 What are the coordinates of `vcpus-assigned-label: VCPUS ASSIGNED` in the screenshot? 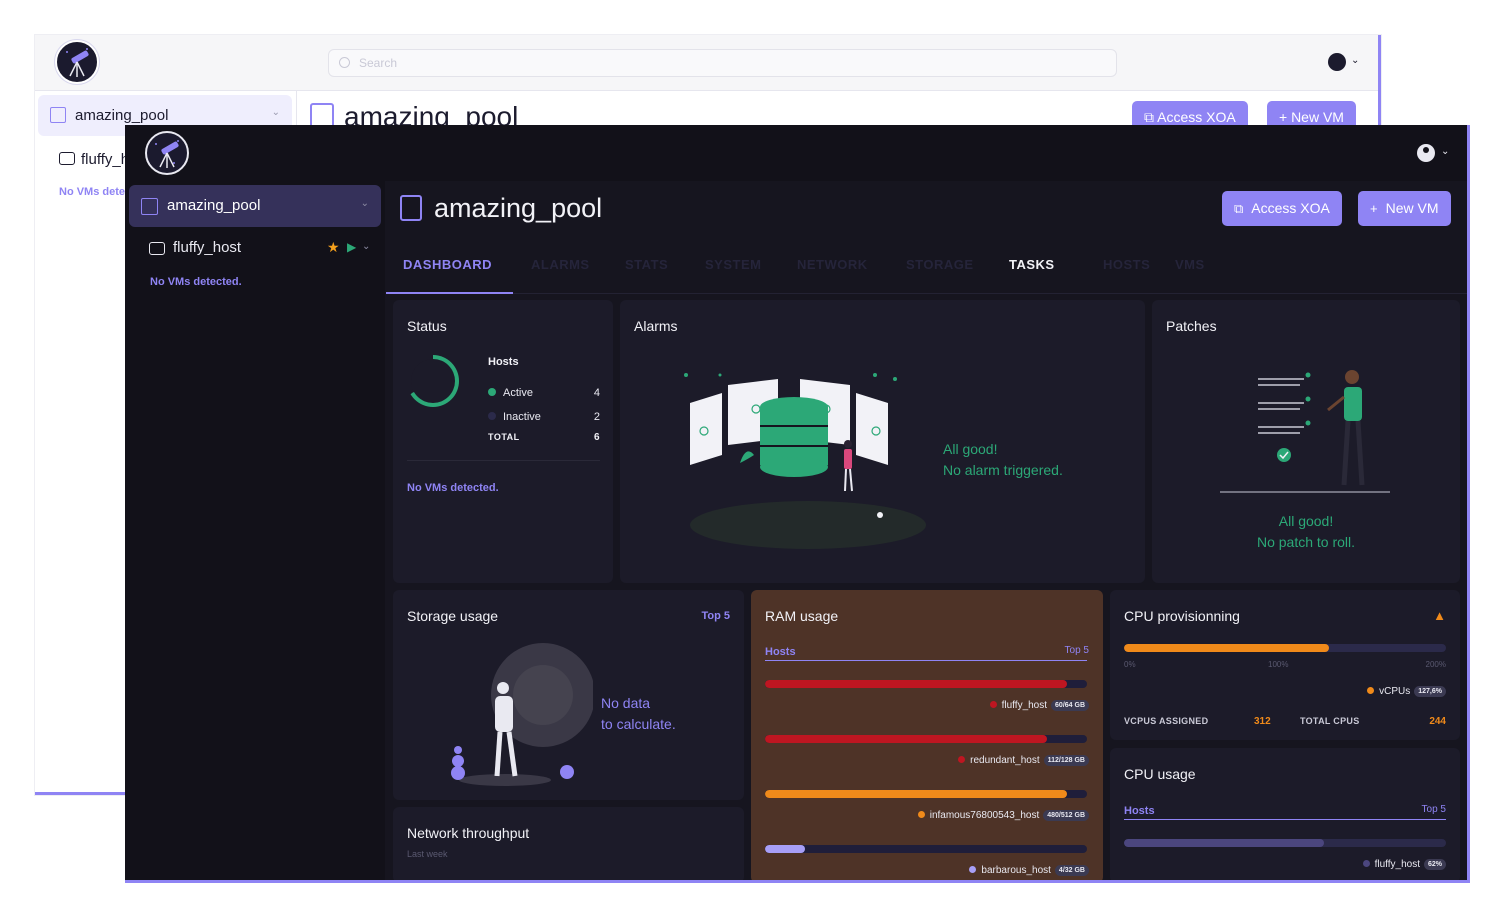 It's located at (1166, 721).